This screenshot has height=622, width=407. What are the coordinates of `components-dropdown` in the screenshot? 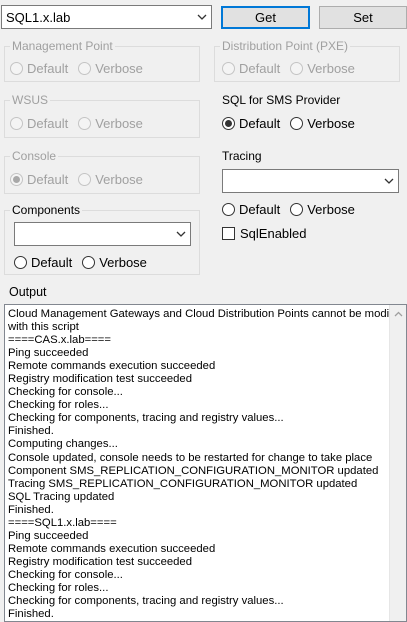 It's located at (102, 234).